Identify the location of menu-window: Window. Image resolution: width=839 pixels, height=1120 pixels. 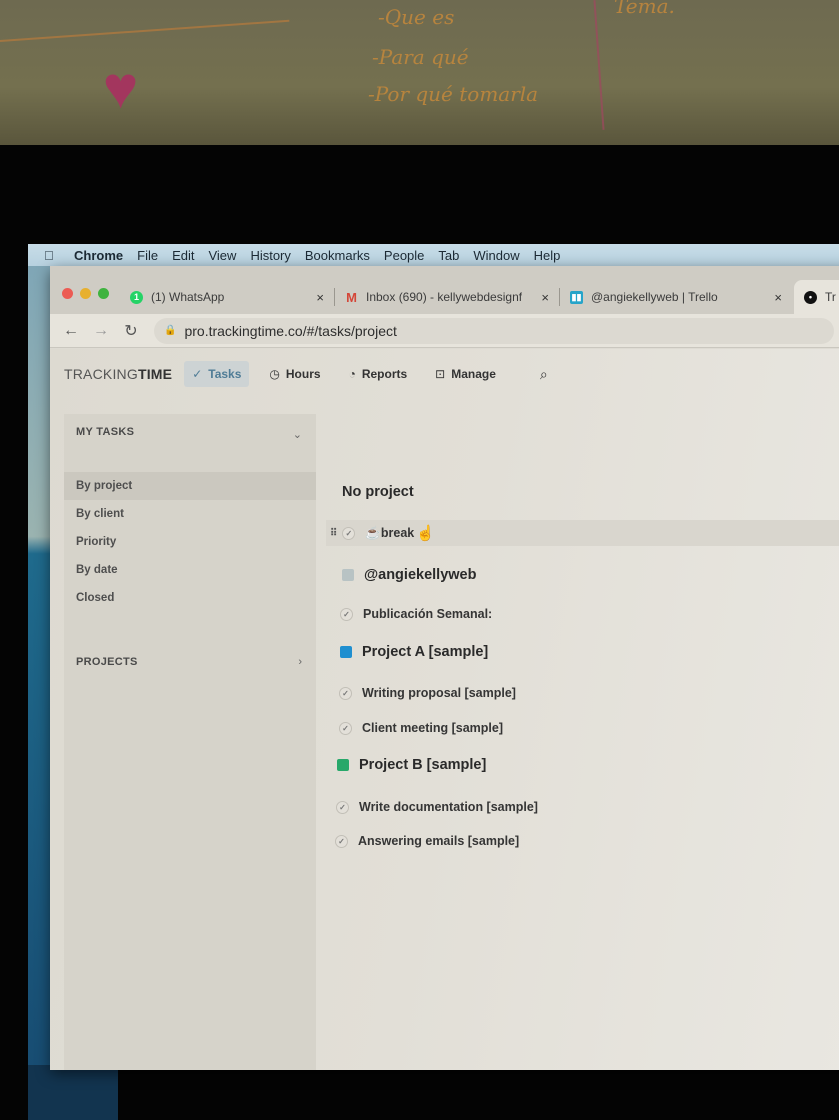
(496, 255).